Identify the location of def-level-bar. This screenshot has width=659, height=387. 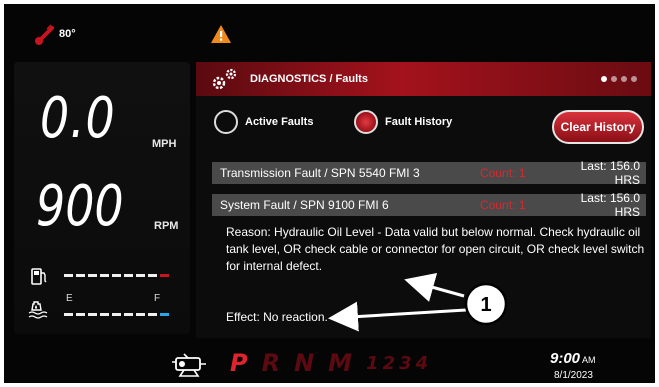
(116, 314).